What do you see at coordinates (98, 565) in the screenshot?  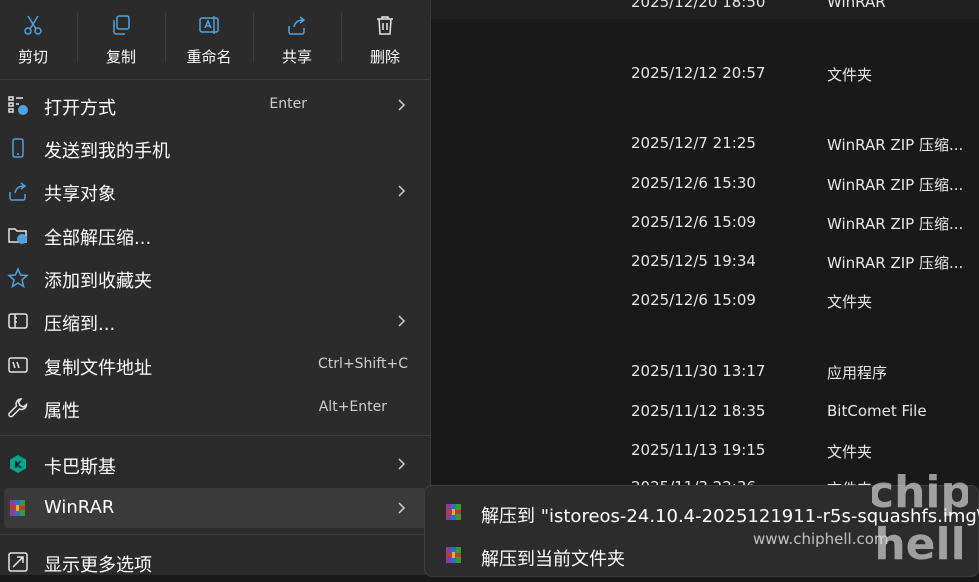 I see `menu-item-label: 显示更多选项` at bounding box center [98, 565].